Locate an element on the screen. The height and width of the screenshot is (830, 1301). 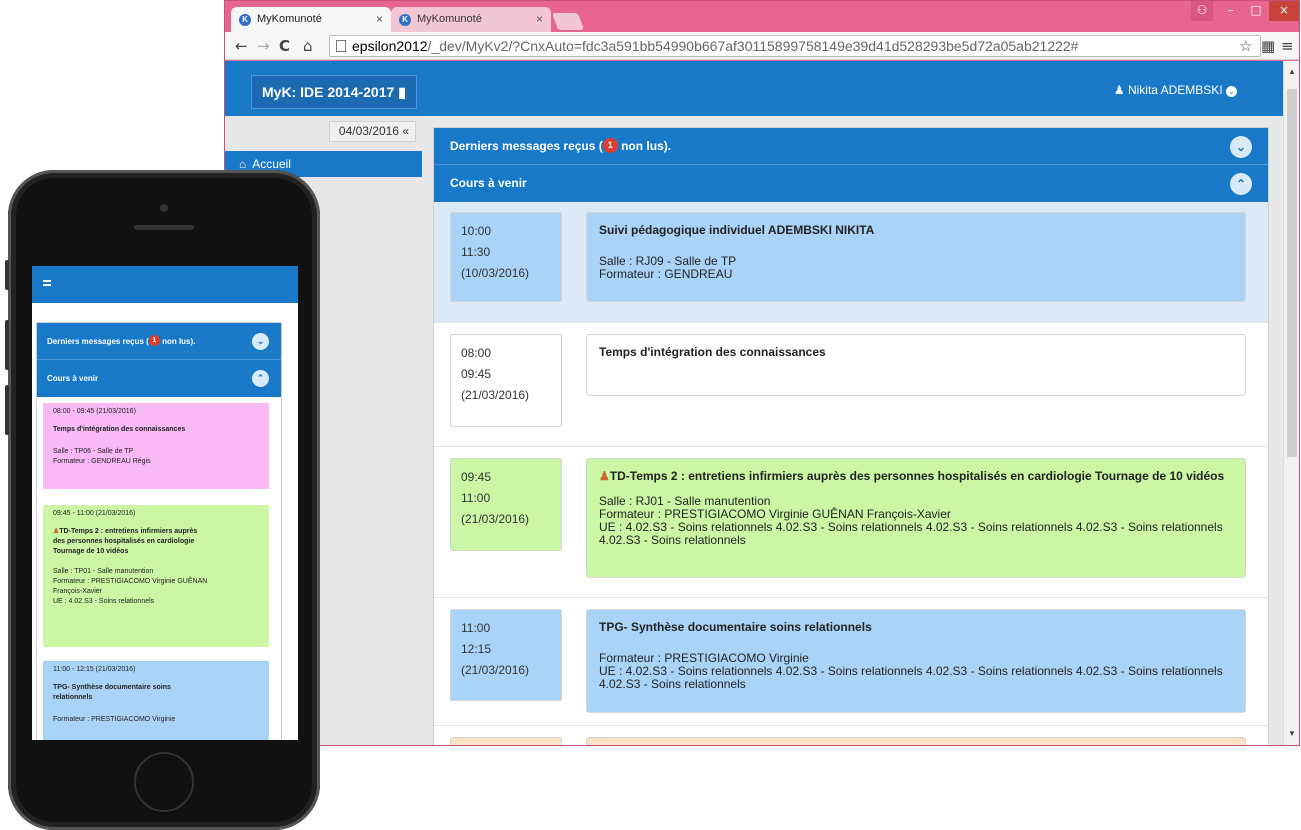
course-row-partial is located at coordinates (851, 736).